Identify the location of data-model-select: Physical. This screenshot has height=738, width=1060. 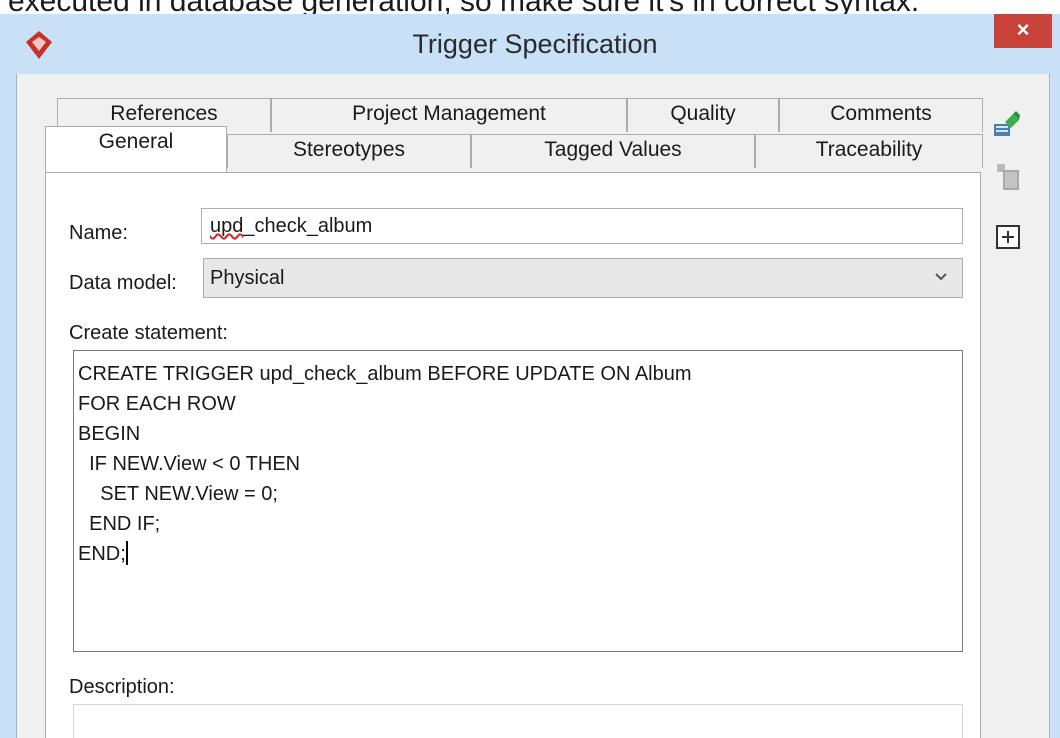
(583, 278).